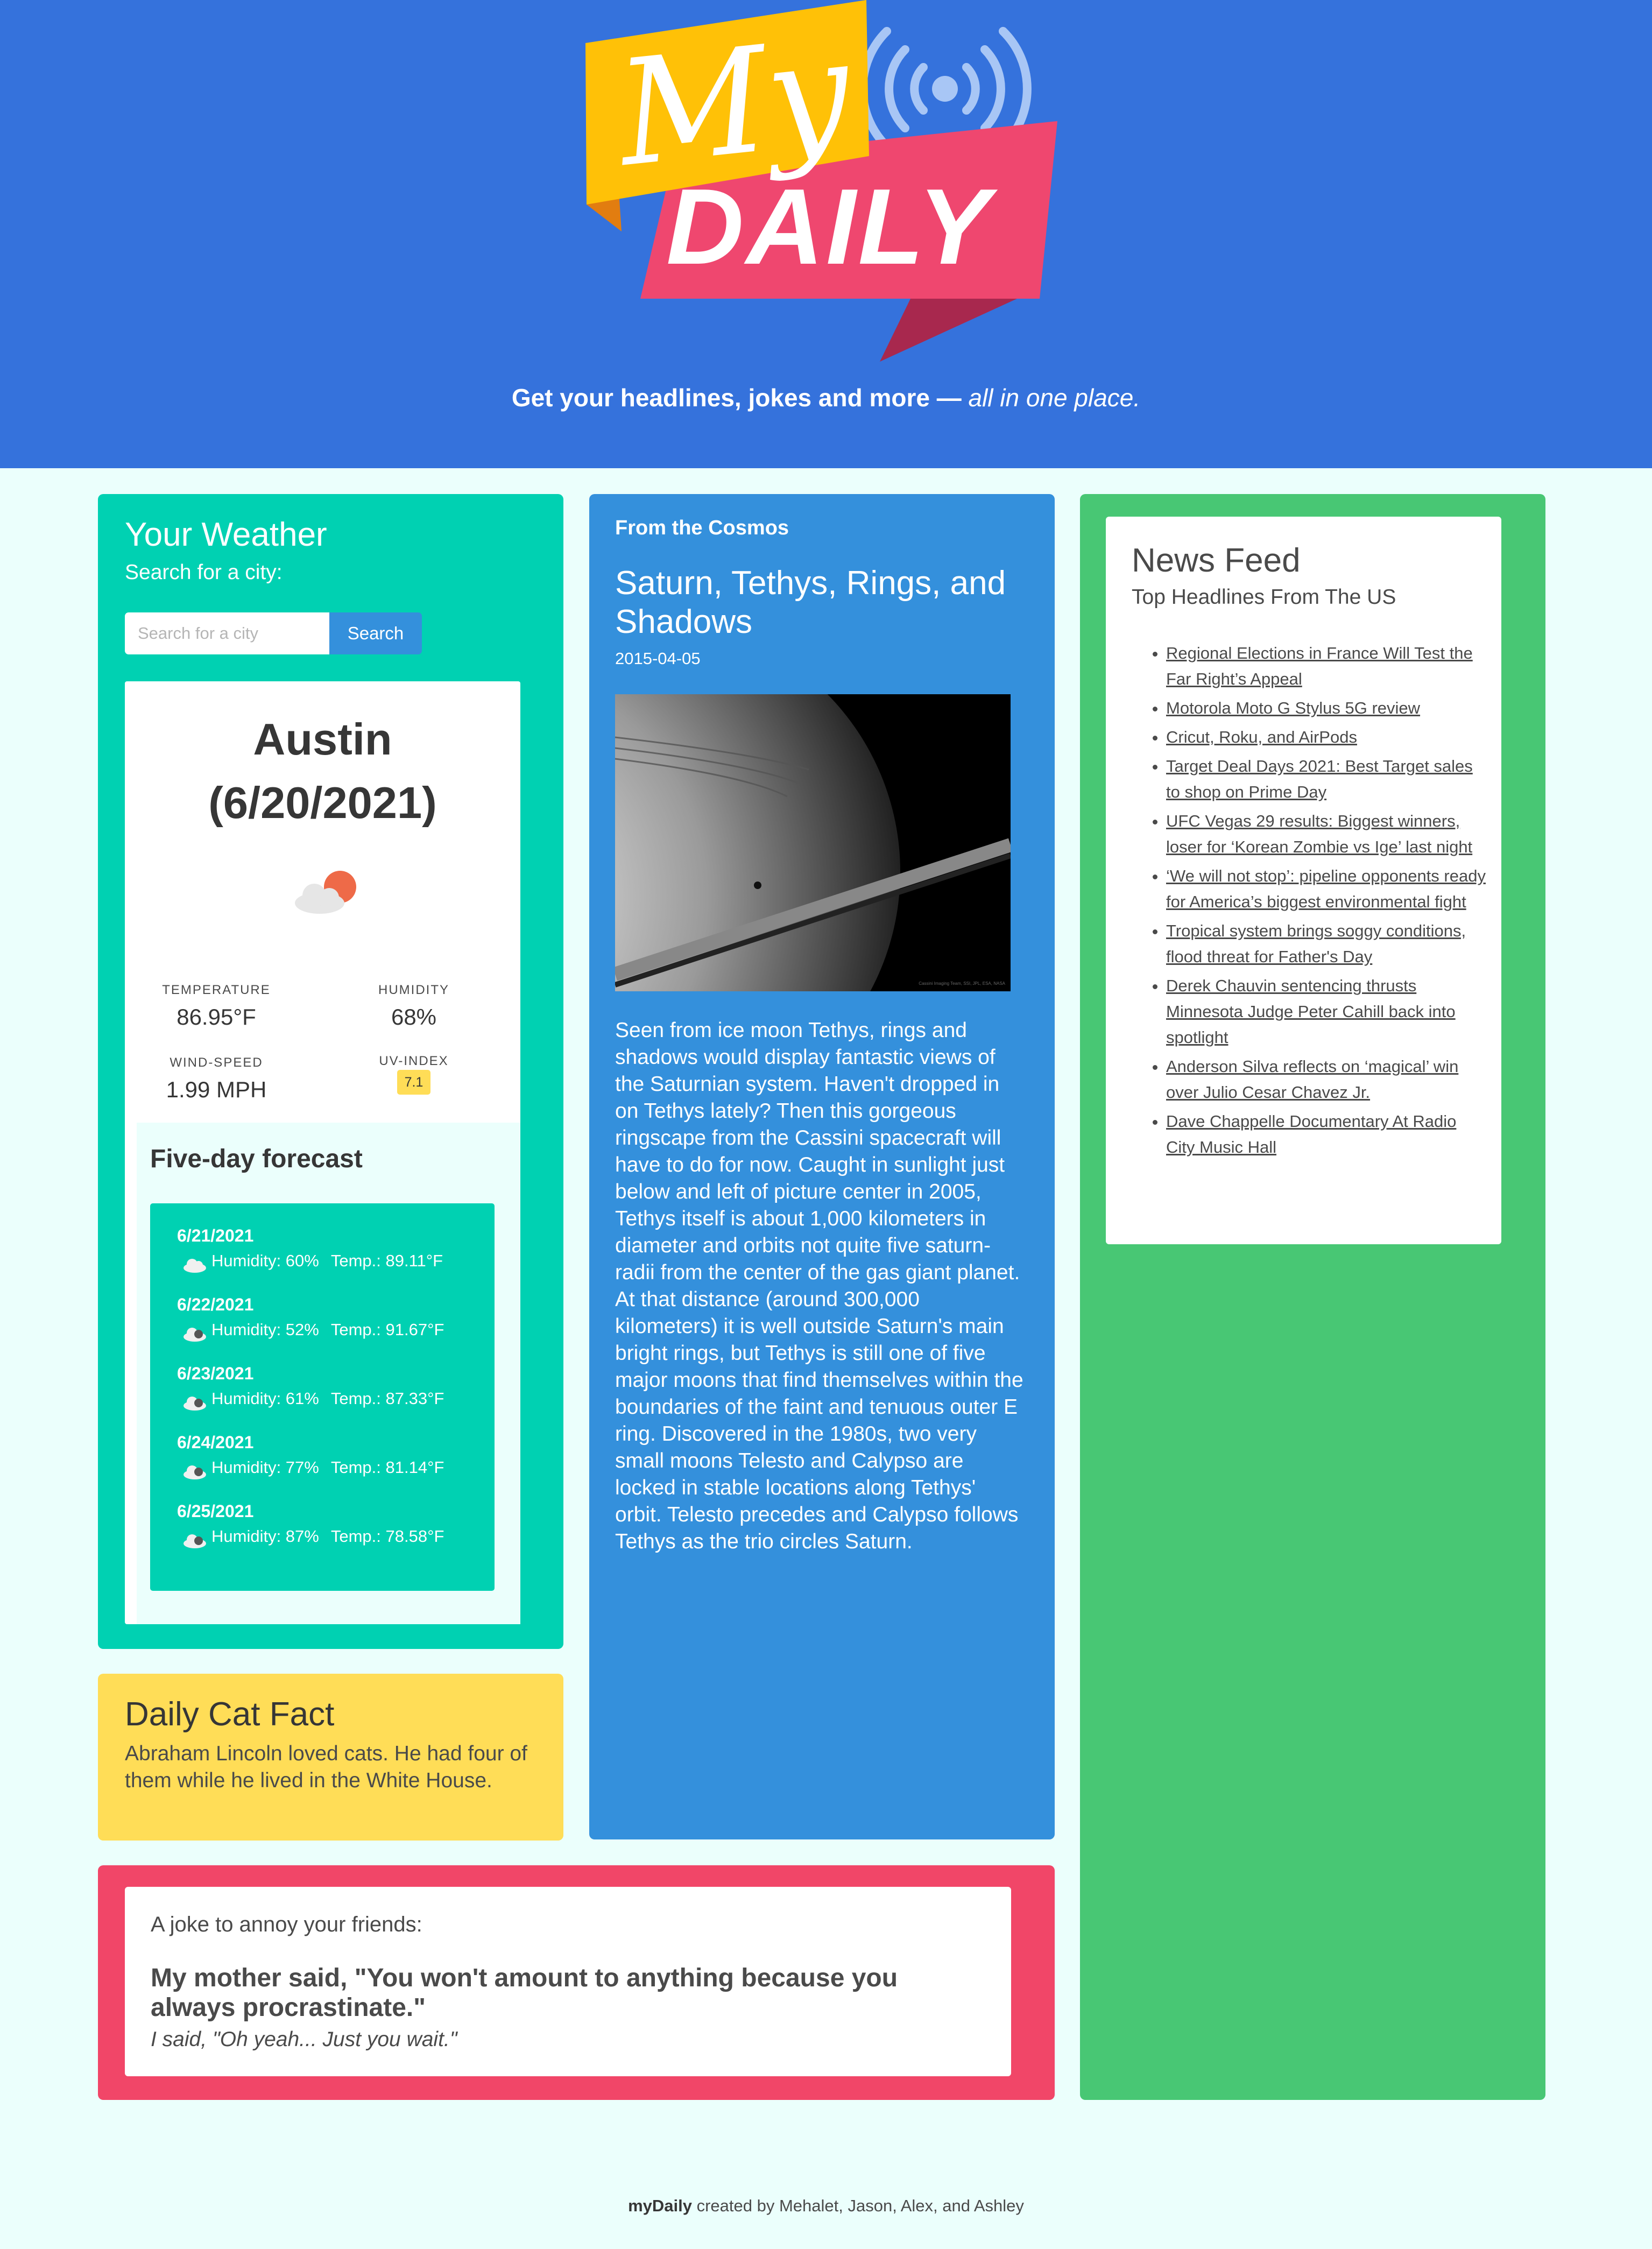 The width and height of the screenshot is (1652, 2249). What do you see at coordinates (265, 1398) in the screenshot?
I see `forecast-humidity: Humidity: 61%` at bounding box center [265, 1398].